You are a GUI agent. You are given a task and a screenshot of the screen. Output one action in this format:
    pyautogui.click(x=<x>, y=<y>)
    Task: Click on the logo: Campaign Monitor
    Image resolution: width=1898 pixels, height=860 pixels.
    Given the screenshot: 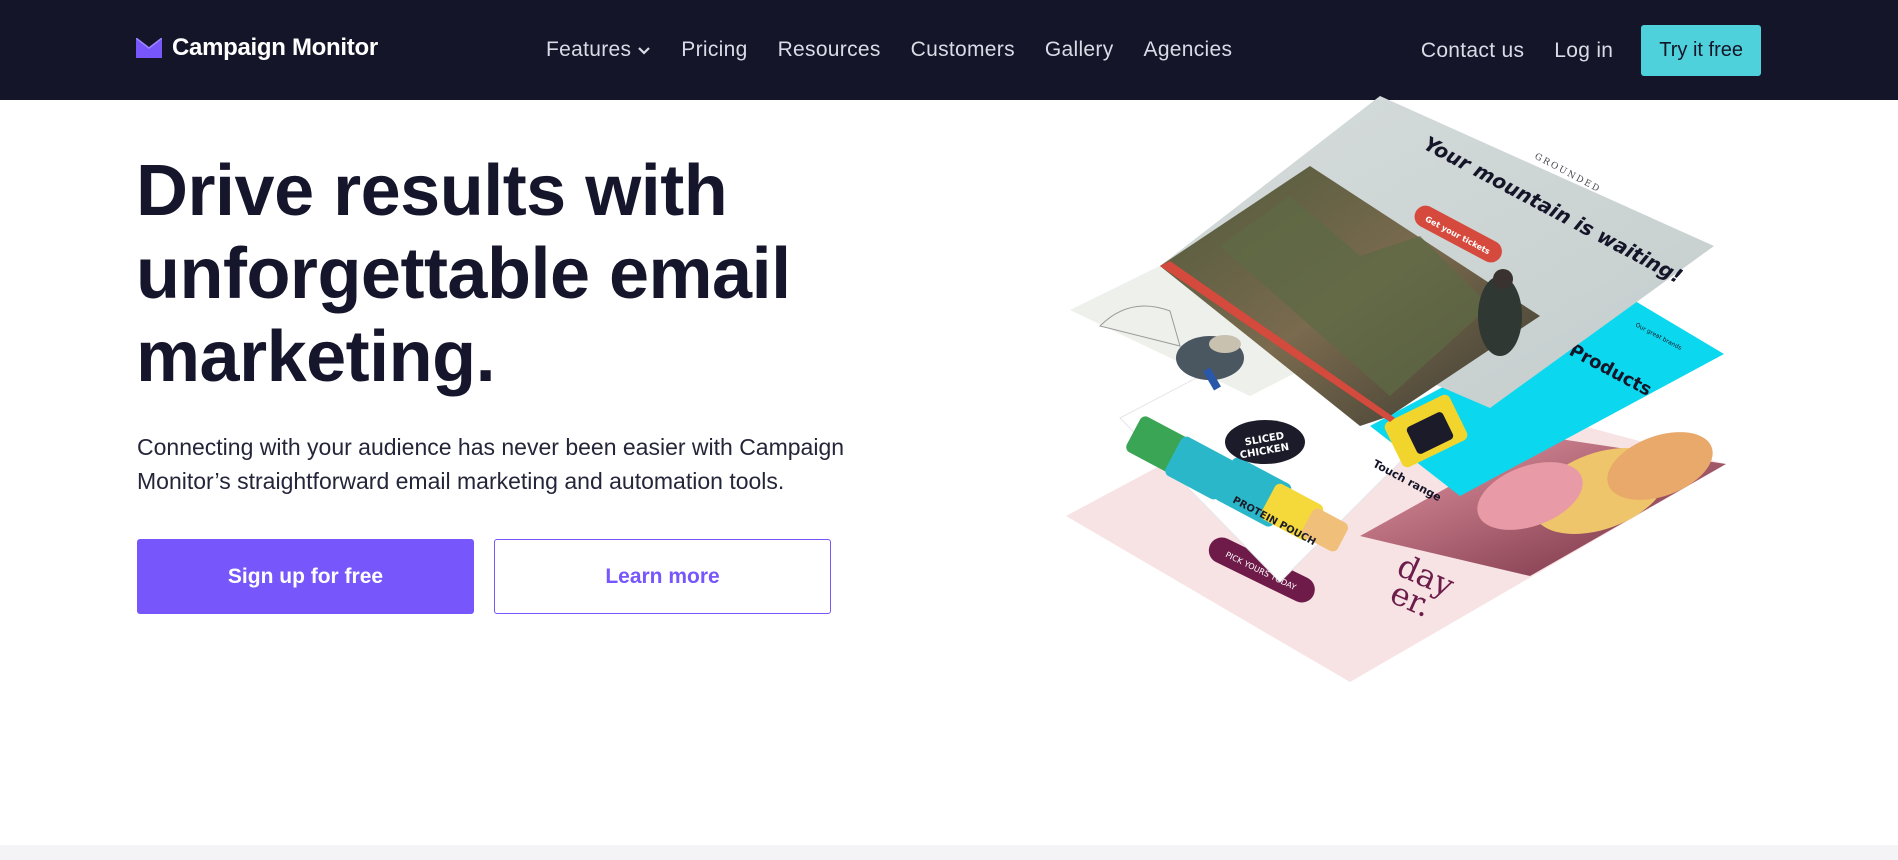 What is the action you would take?
    pyautogui.click(x=257, y=48)
    